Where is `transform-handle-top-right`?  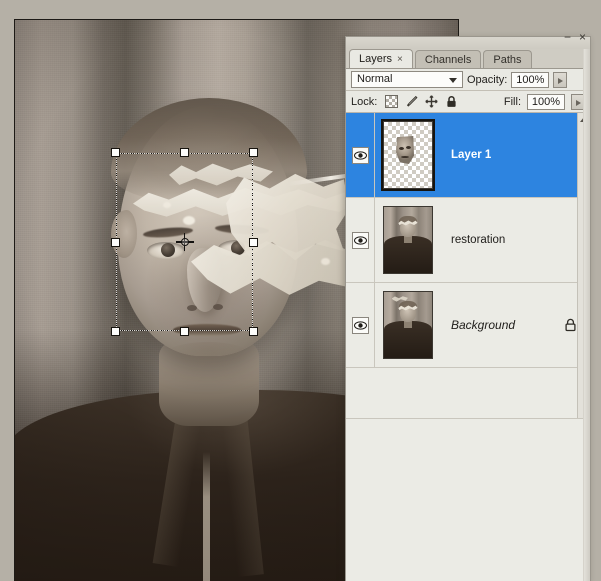
transform-handle-top-right is located at coordinates (253, 152).